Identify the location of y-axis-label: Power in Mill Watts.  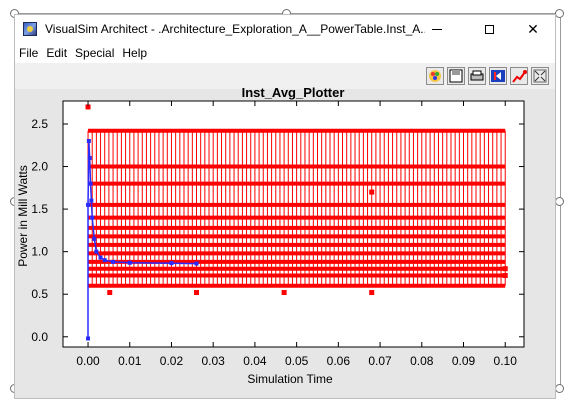
(23, 216).